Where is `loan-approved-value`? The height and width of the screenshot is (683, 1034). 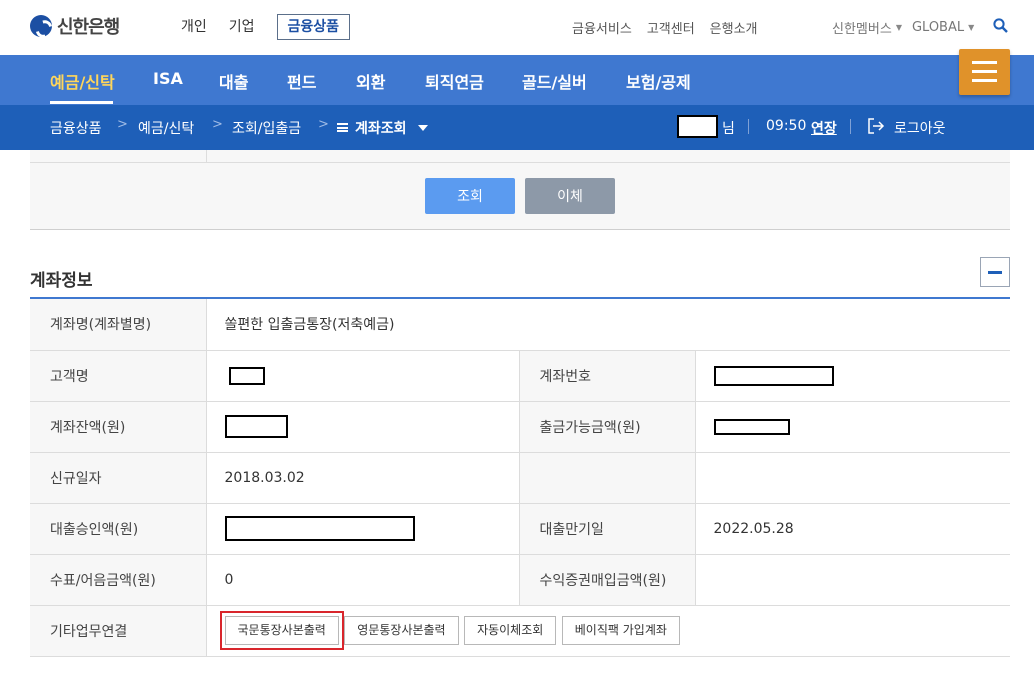 loan-approved-value is located at coordinates (362, 529).